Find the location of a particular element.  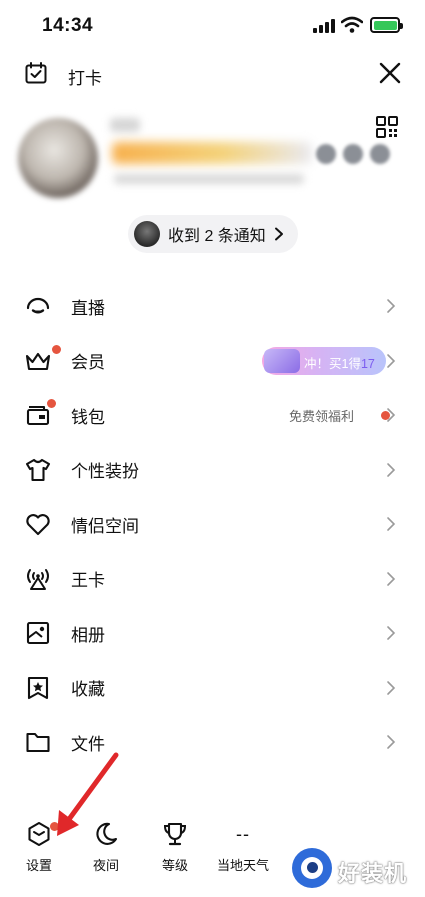

watermark-pupil-icon is located at coordinates (312, 867).